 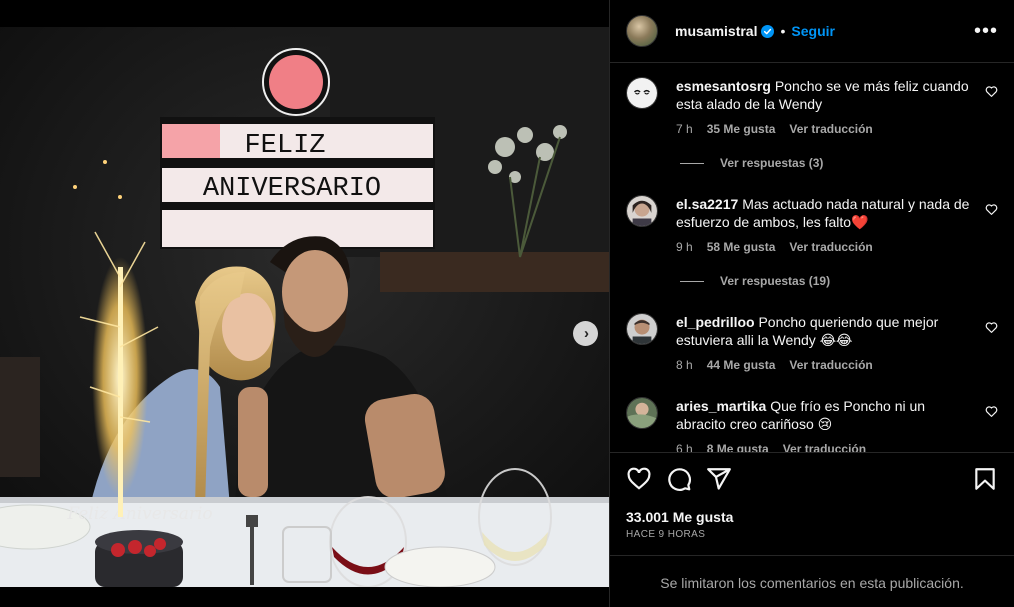 What do you see at coordinates (738, 446) in the screenshot?
I see `comment-likes: 8 Me gusta` at bounding box center [738, 446].